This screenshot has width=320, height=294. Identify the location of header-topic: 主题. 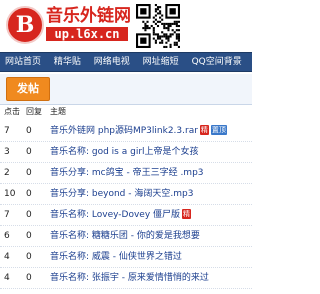
(58, 111).